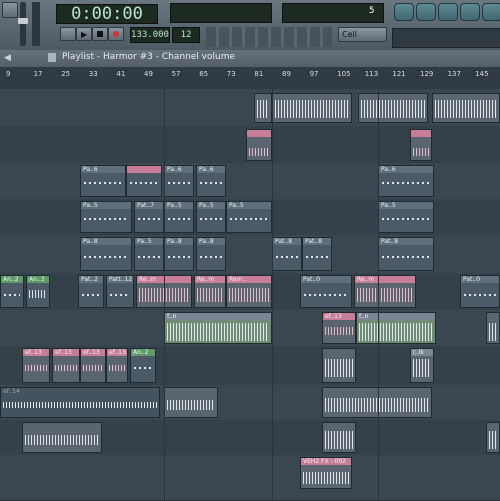  Describe the element at coordinates (250, 25) in the screenshot. I see `main-toolbar: 0:00:00 ▶ 133.000 12 5 Cell` at that location.